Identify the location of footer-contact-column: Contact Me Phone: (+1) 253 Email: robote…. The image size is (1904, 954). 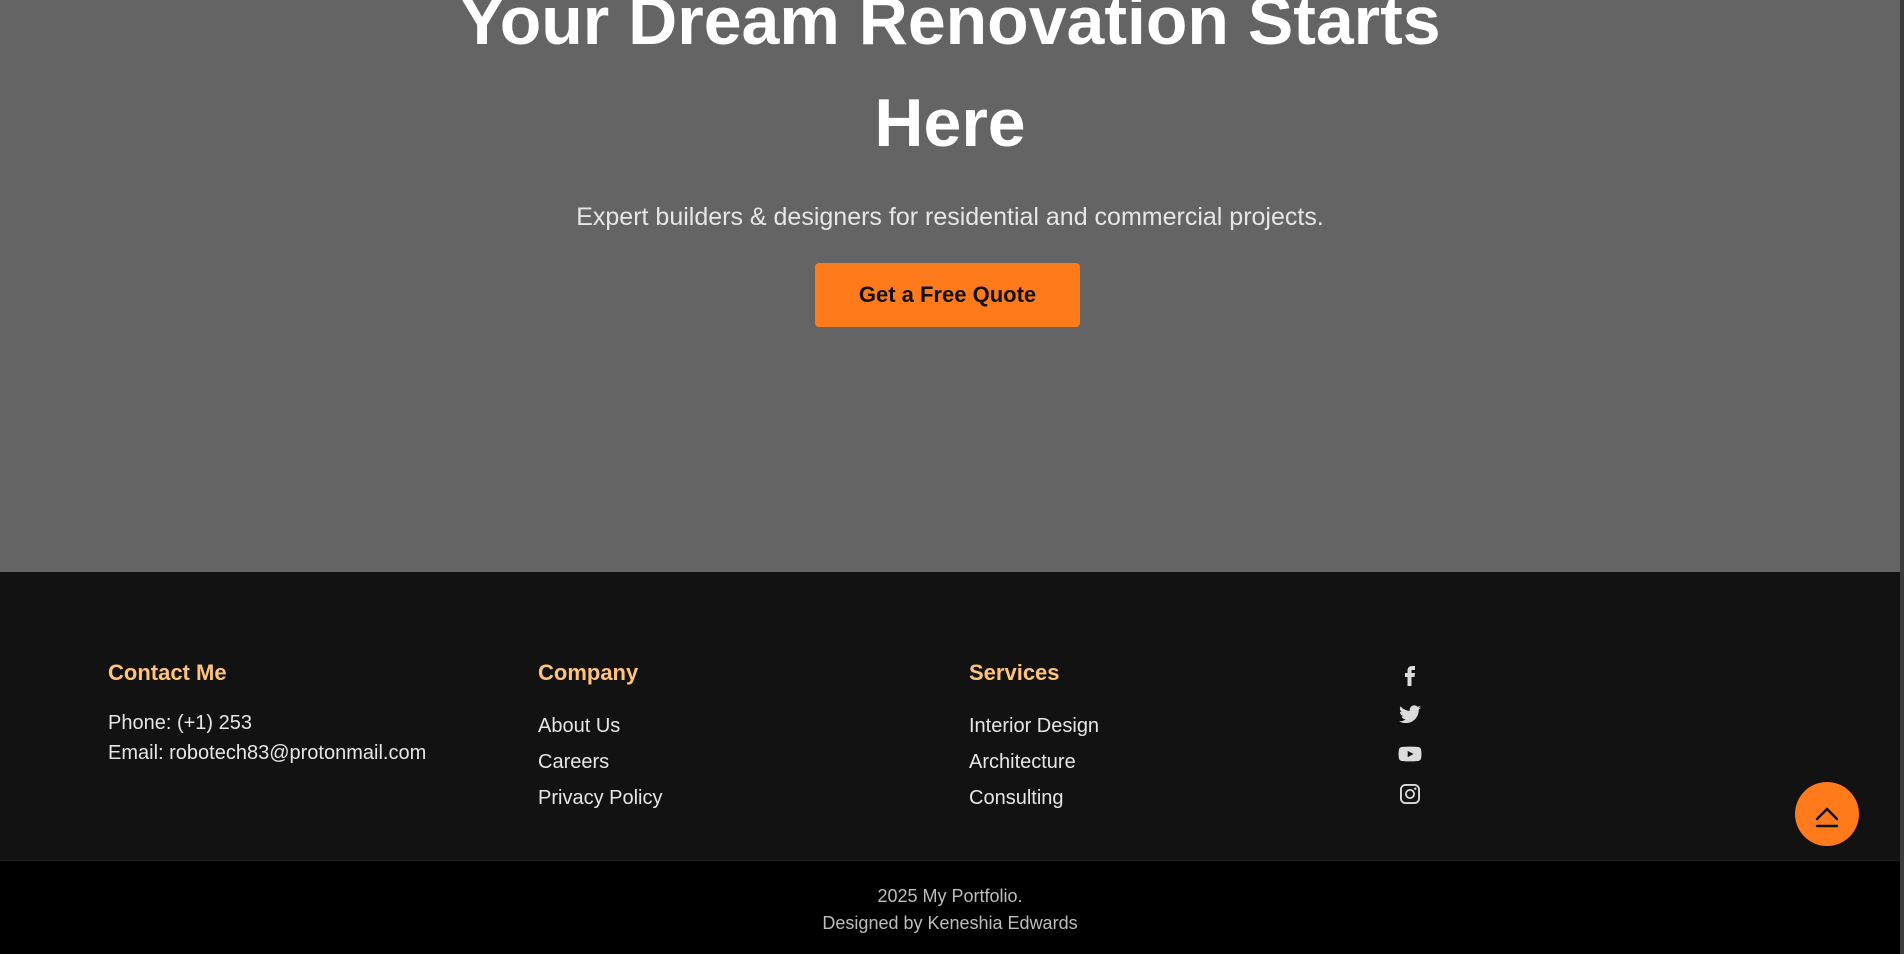
(267, 714).